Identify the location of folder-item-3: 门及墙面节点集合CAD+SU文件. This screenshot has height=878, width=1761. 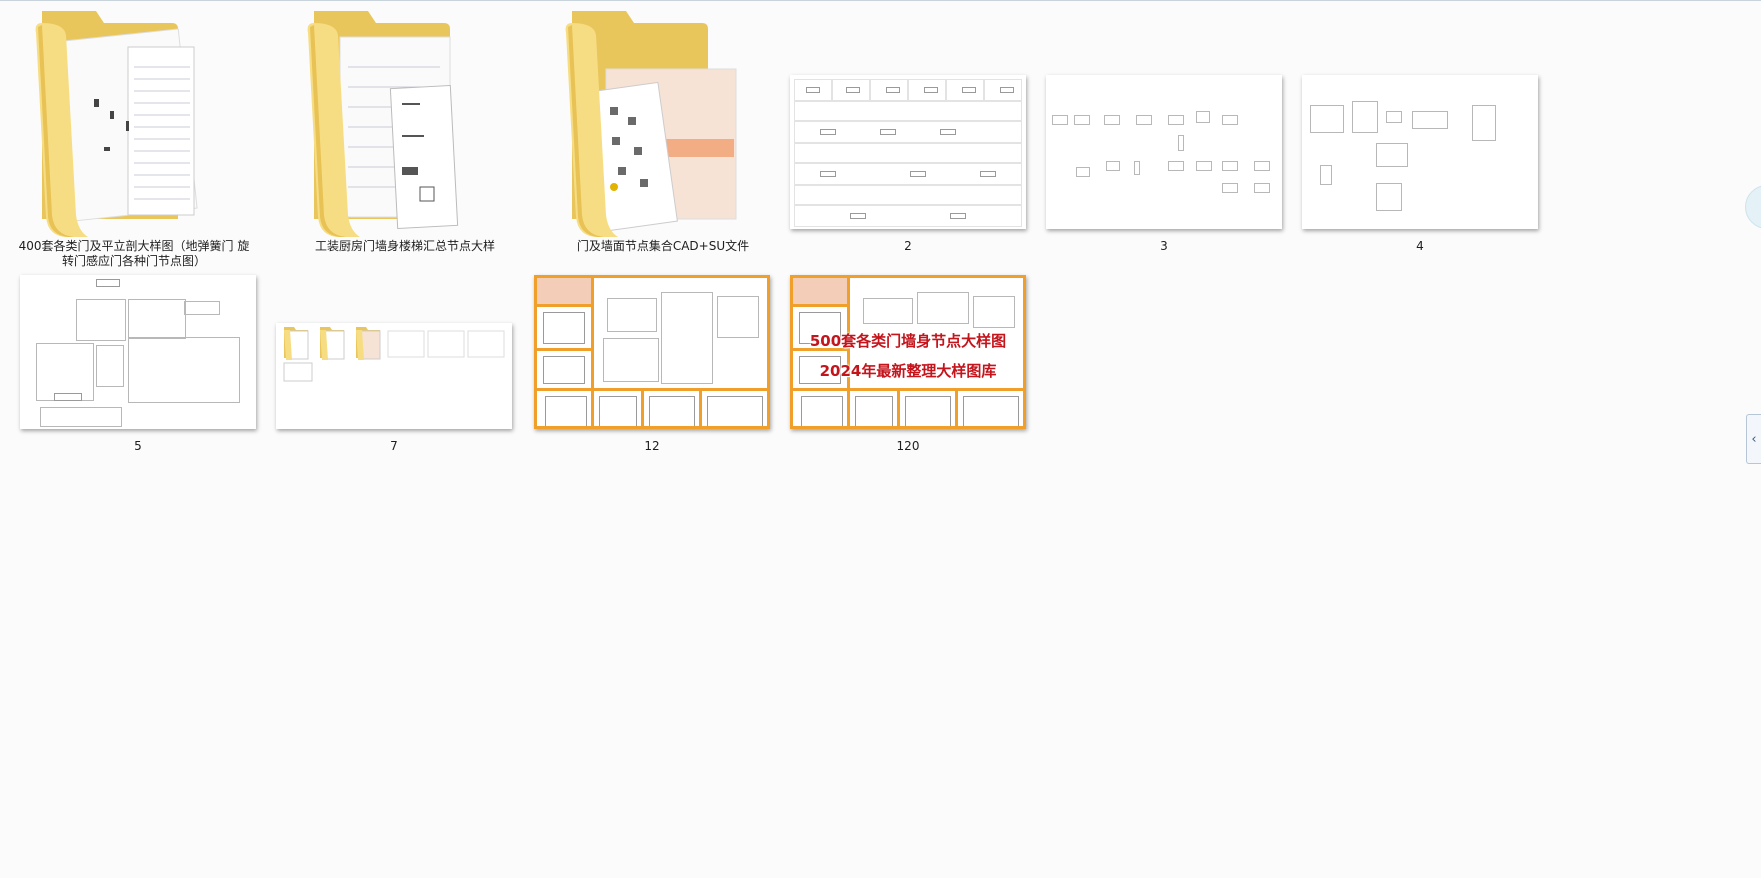
(663, 138).